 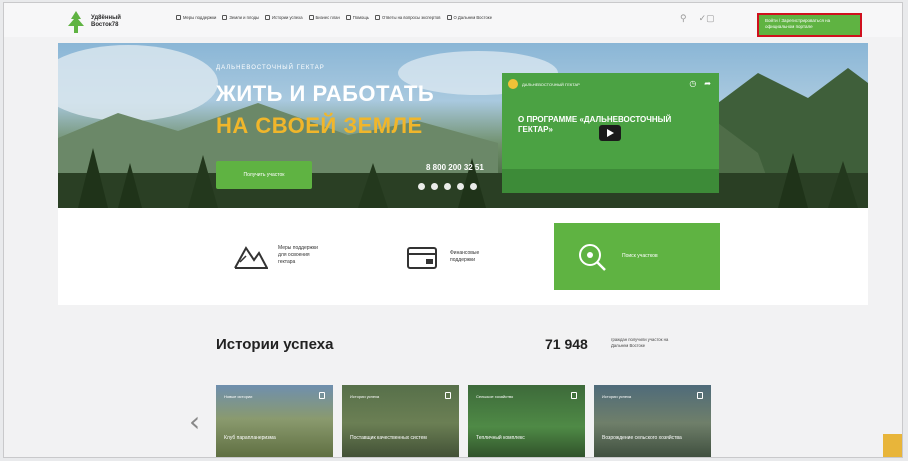 I want to click on nav-label: Ответы на вопросы экспертов, so click(x=411, y=17).